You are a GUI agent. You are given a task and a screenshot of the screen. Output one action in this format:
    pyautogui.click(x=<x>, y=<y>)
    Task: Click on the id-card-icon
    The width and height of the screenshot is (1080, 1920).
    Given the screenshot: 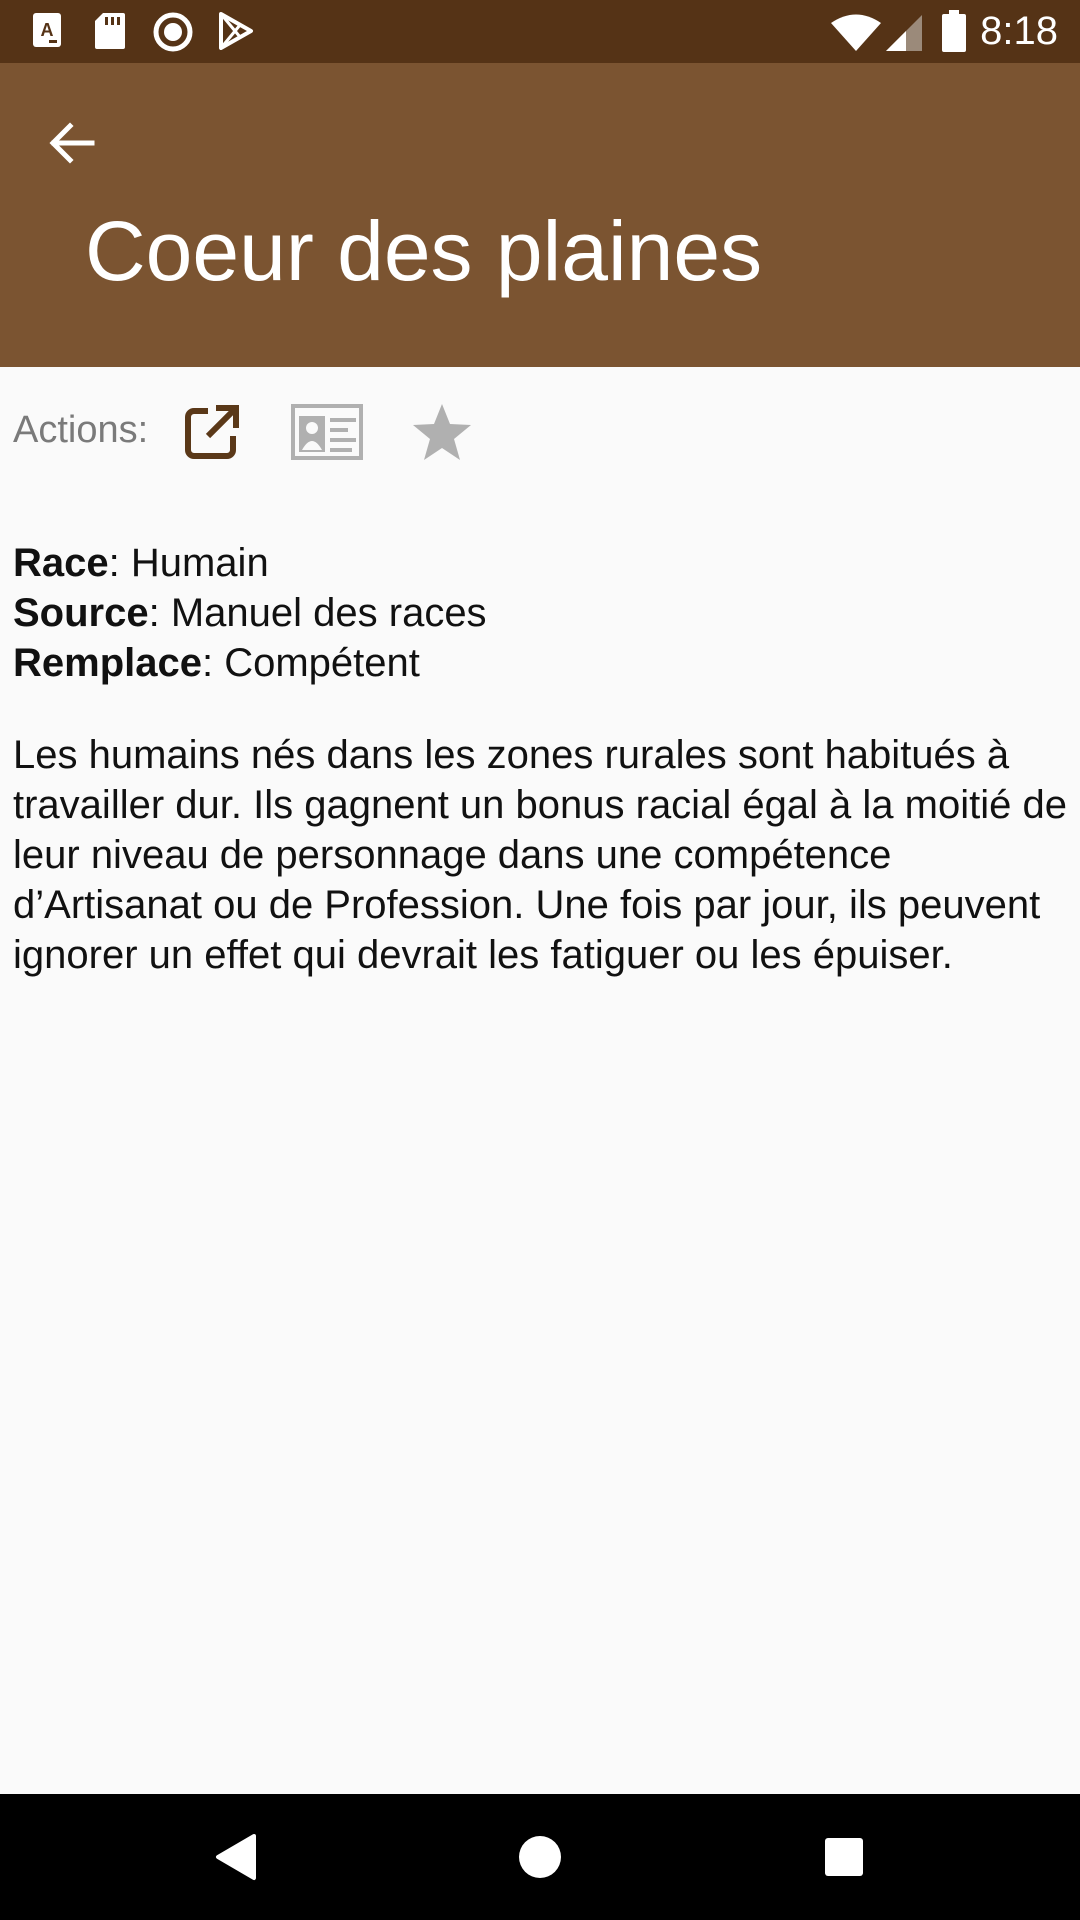 What is the action you would take?
    pyautogui.click(x=327, y=432)
    